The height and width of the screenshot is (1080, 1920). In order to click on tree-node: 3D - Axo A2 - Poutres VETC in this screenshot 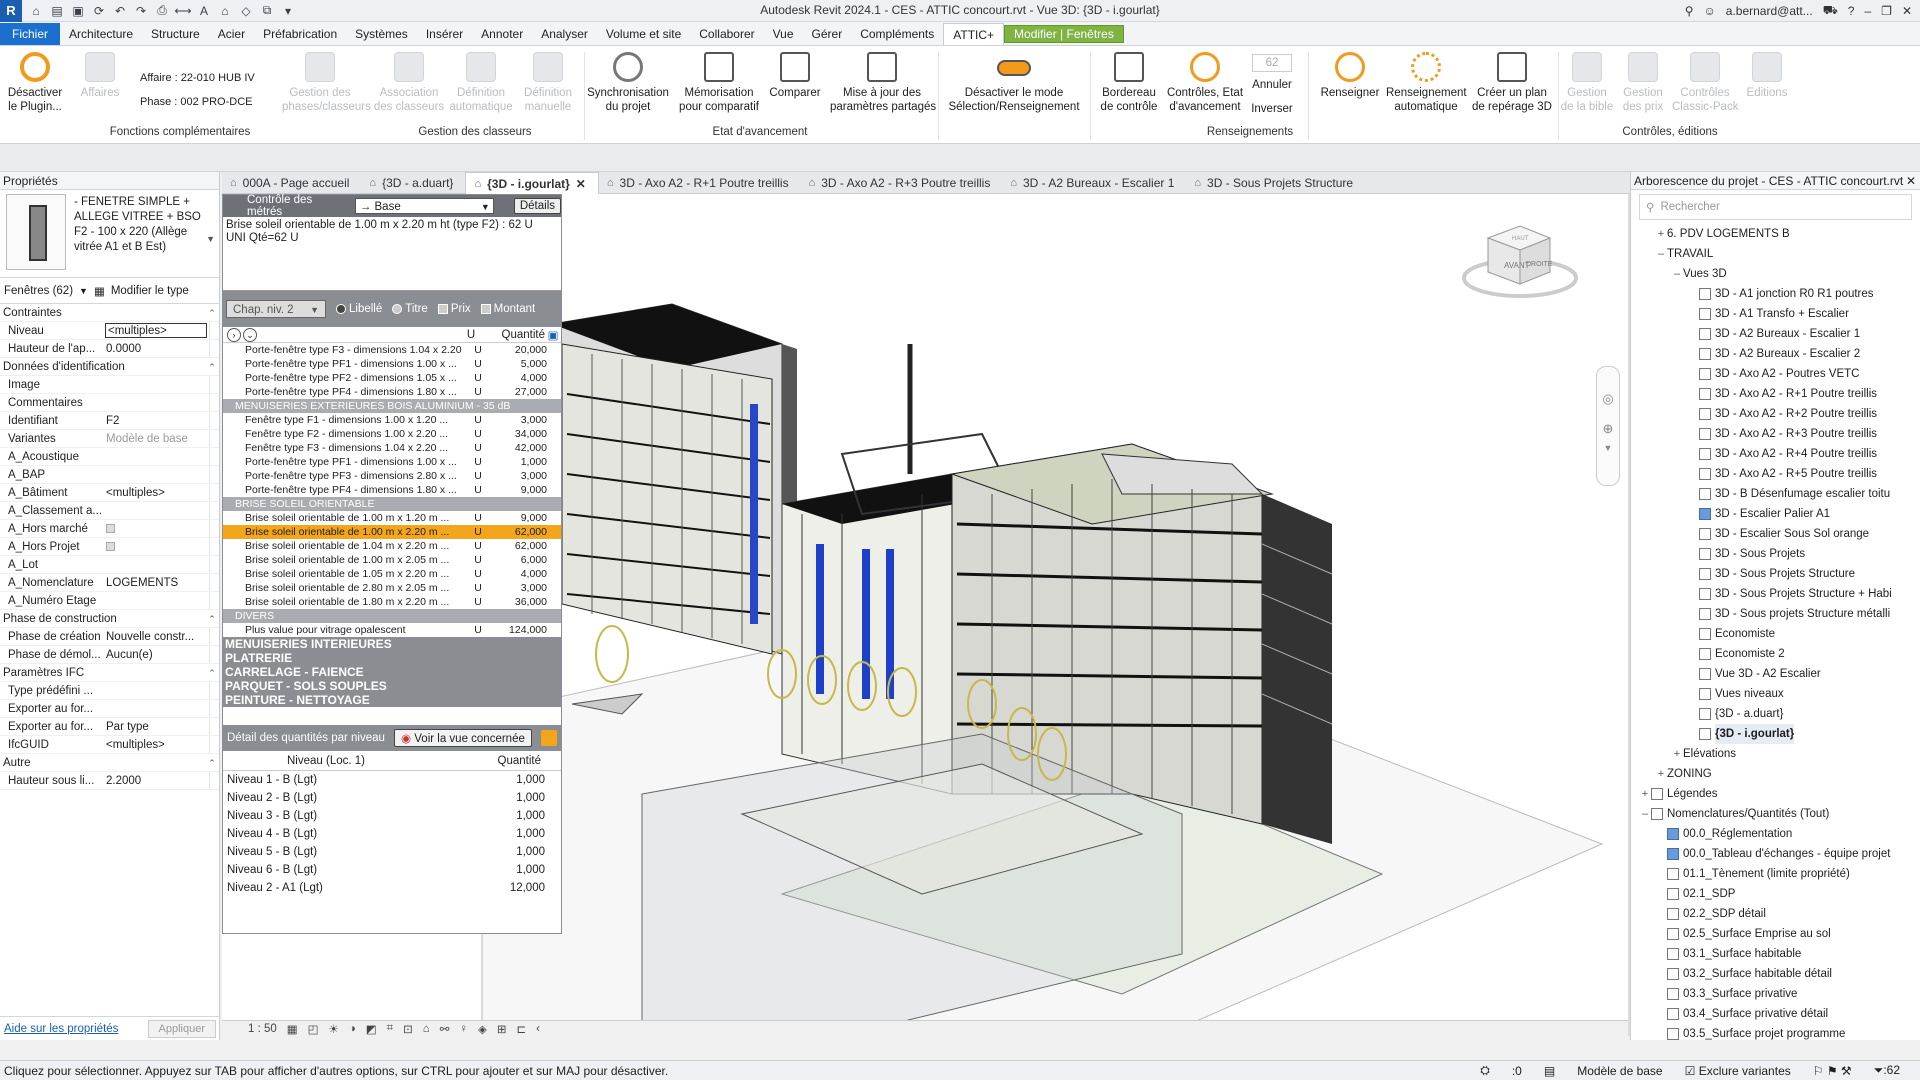, I will do `click(1775, 374)`.